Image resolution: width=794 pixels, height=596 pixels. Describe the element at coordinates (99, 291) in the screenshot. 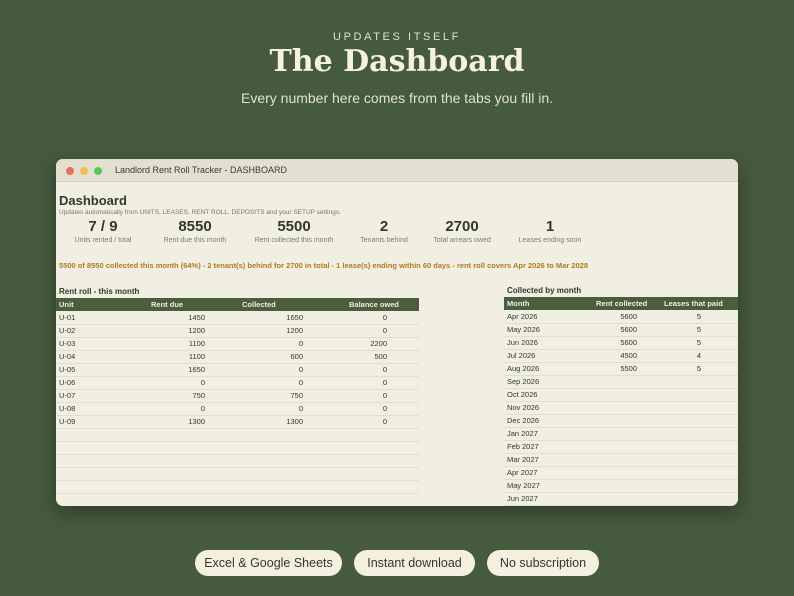

I see `rent-roll-title: Rent roll - this month` at that location.